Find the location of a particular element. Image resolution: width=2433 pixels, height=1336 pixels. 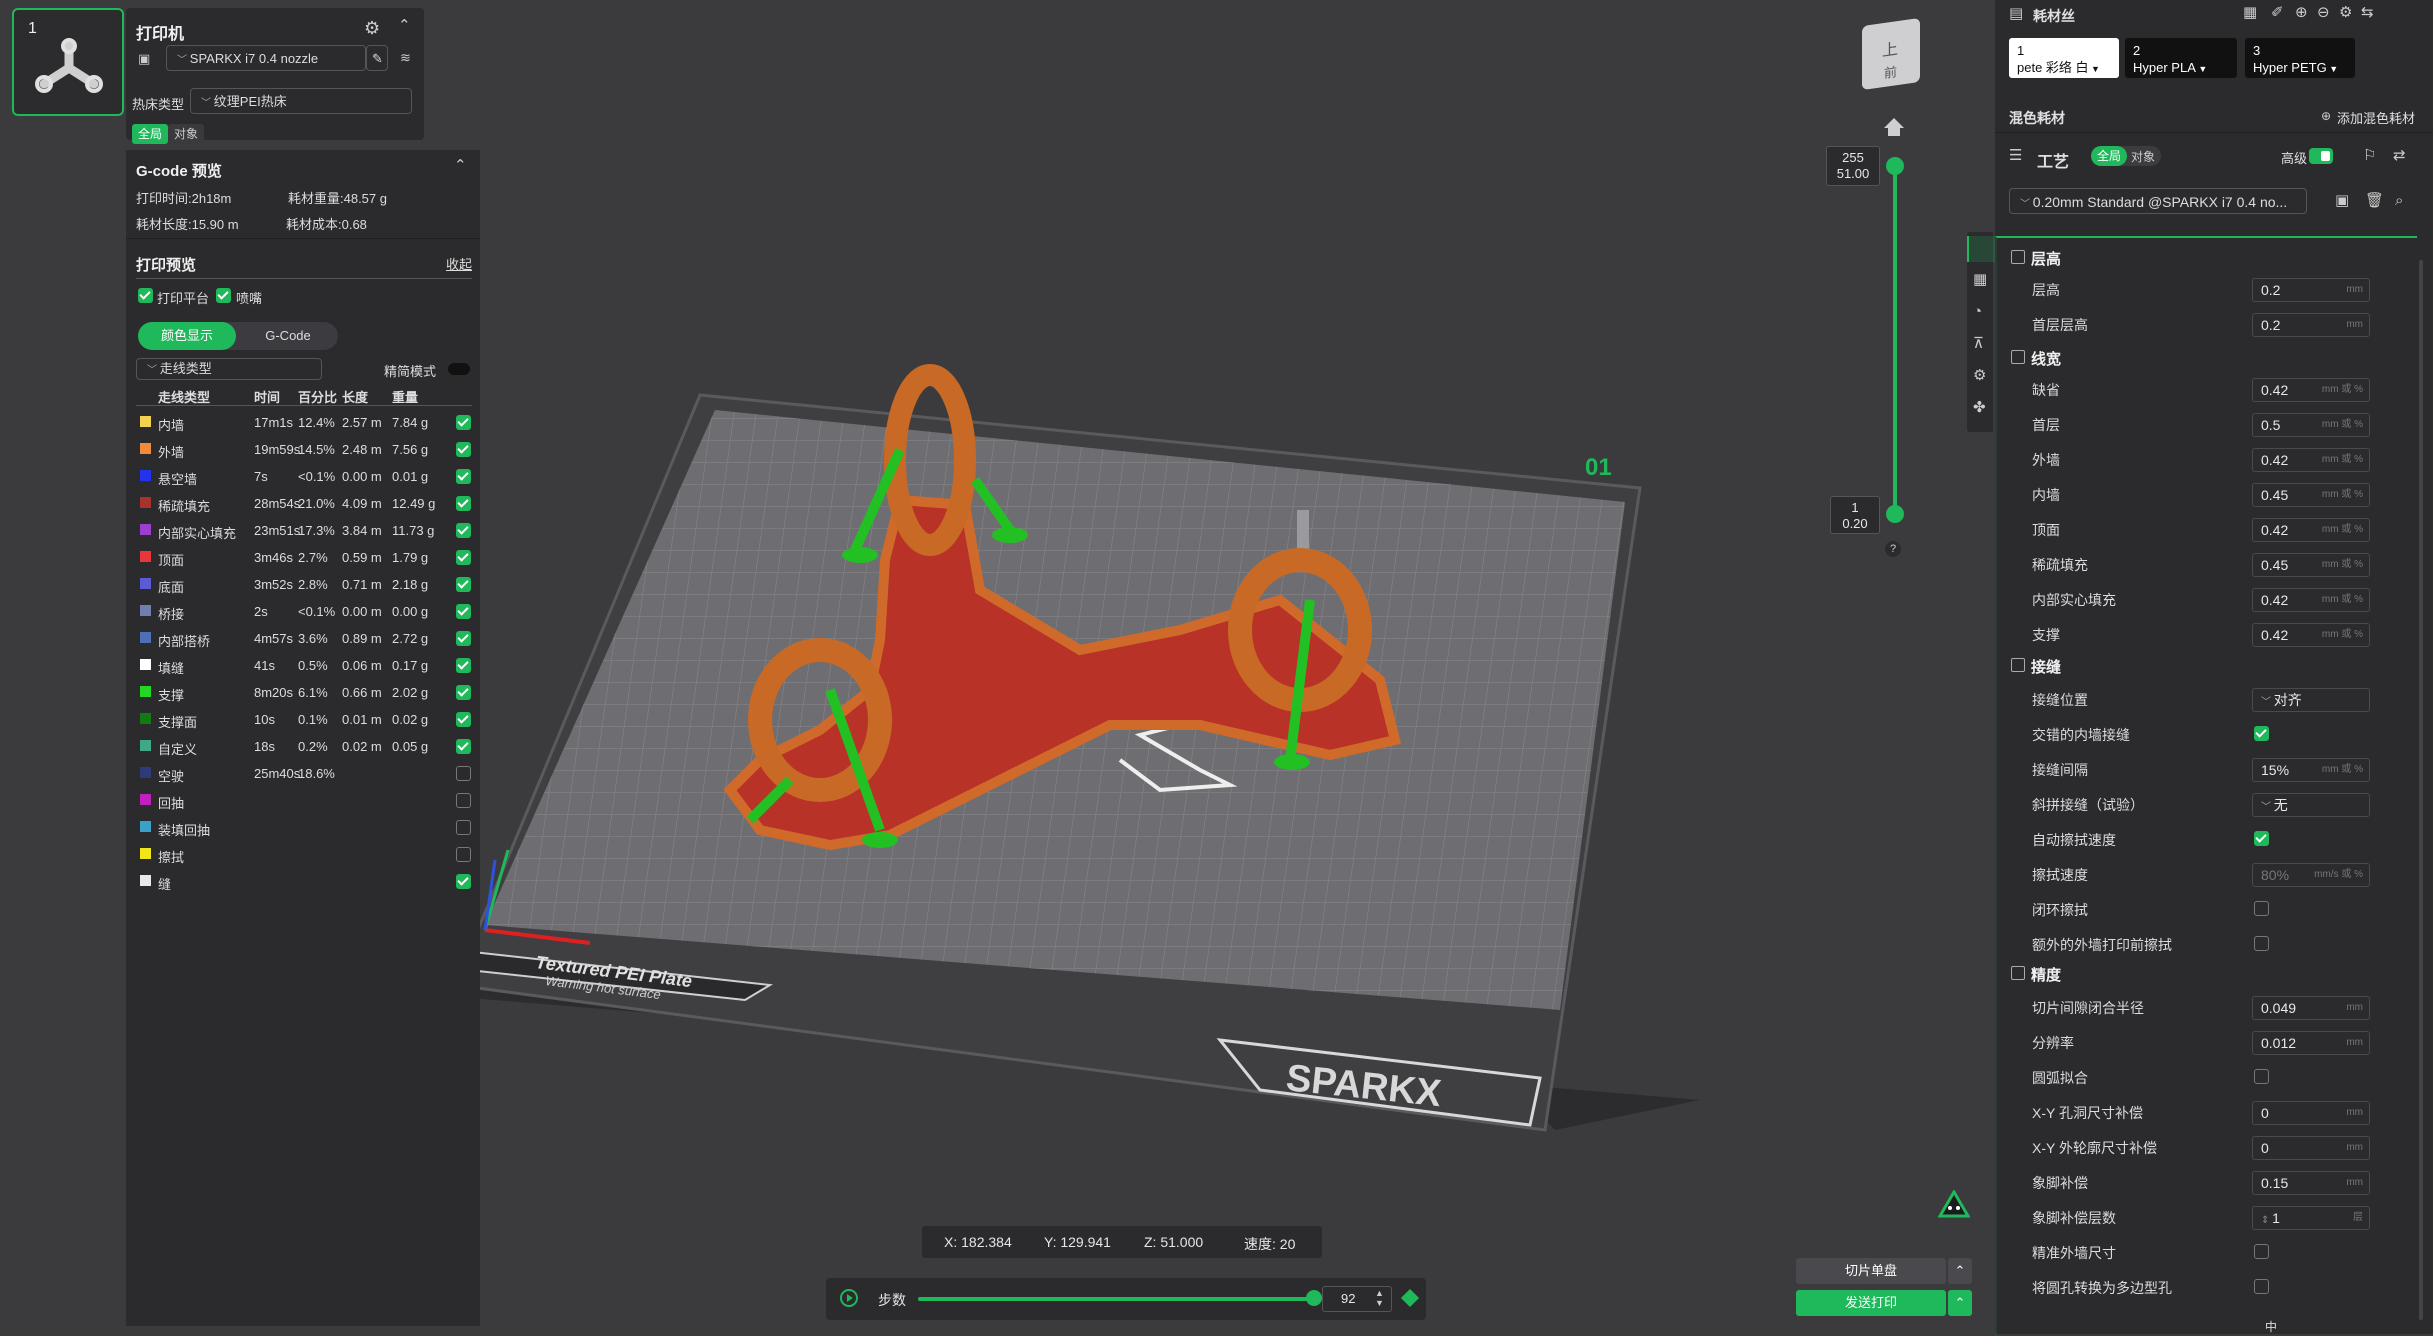

precise-wall-checkbox is located at coordinates (2261, 1251).